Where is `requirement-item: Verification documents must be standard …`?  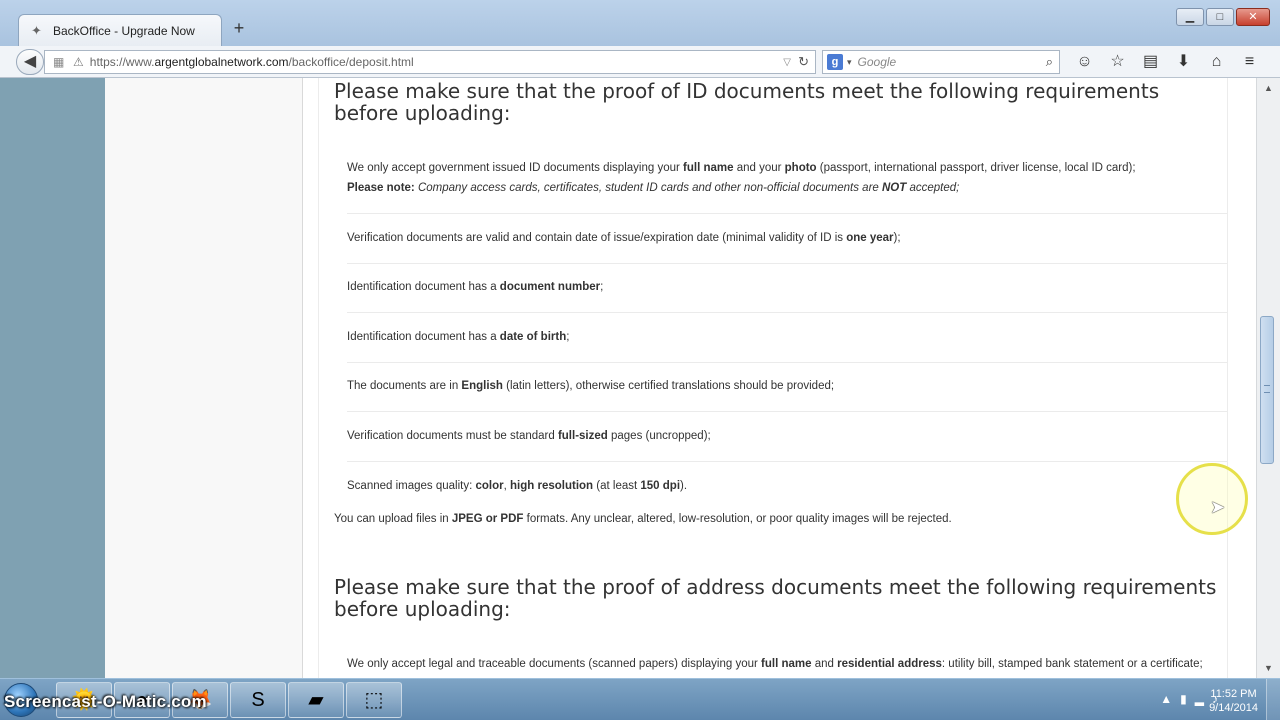
requirement-item: Verification documents must be standard … is located at coordinates (529, 436).